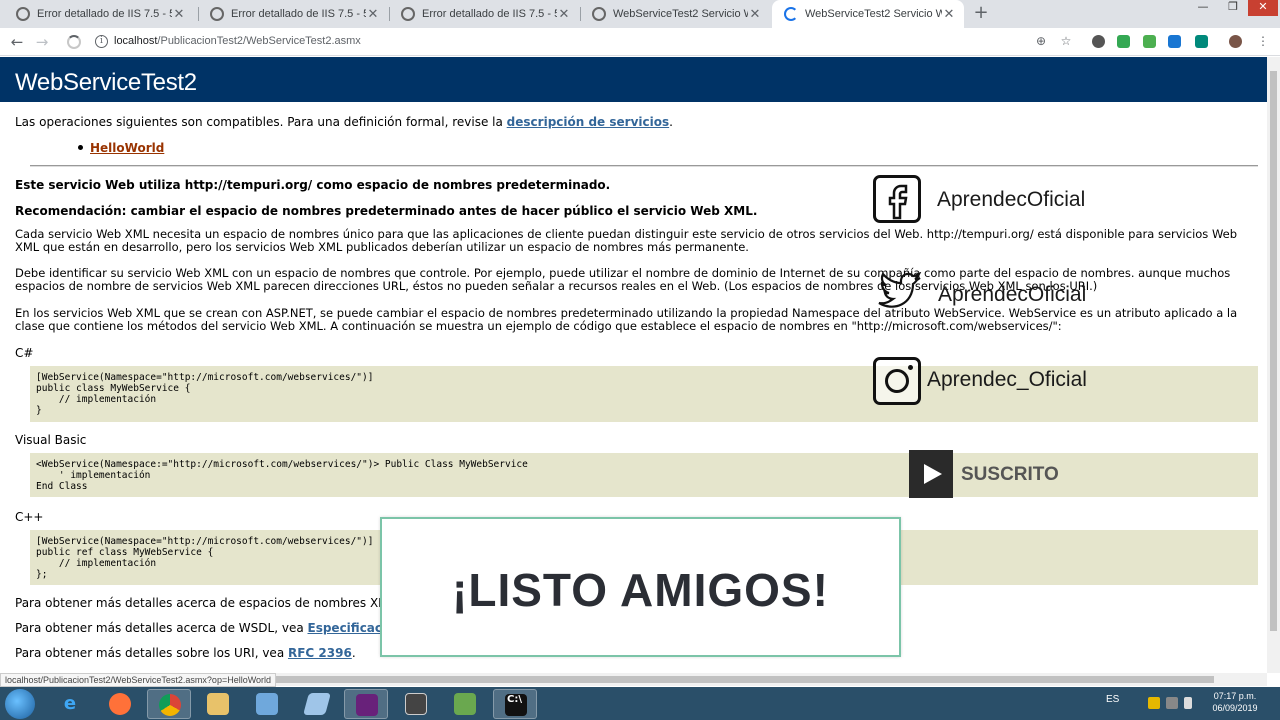 The width and height of the screenshot is (1280, 720). What do you see at coordinates (640, 703) in the screenshot?
I see `taskbar: e C:\` at bounding box center [640, 703].